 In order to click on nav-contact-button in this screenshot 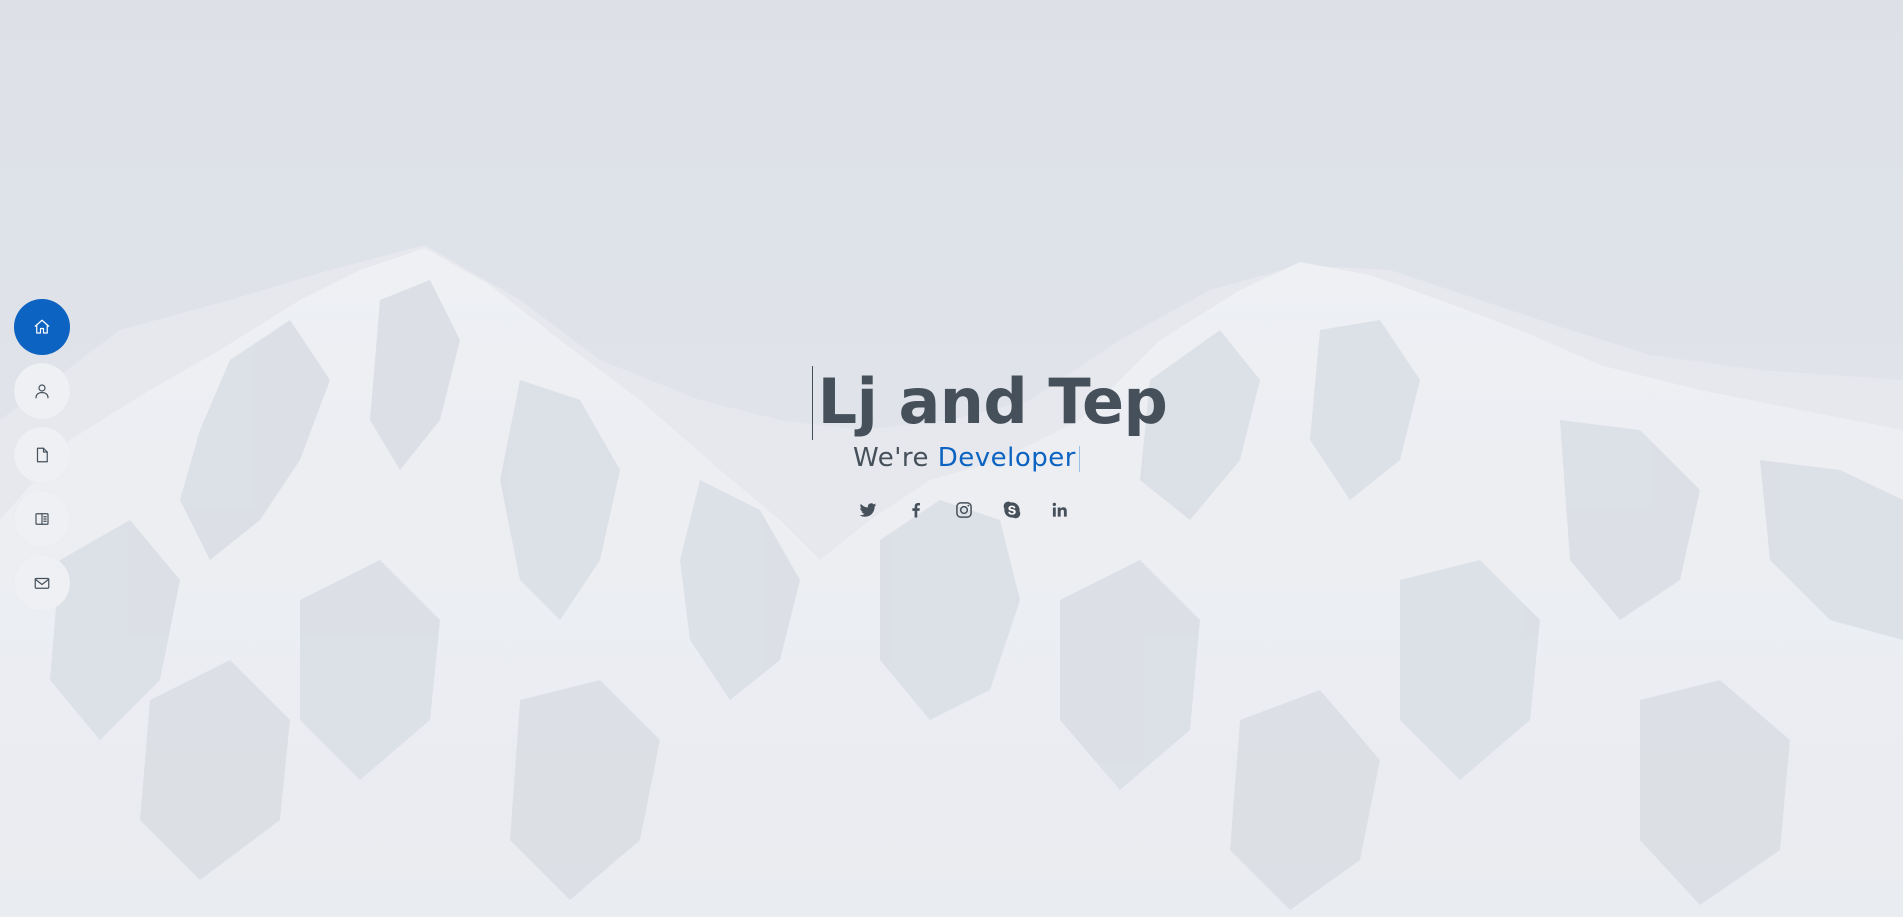, I will do `click(42, 583)`.